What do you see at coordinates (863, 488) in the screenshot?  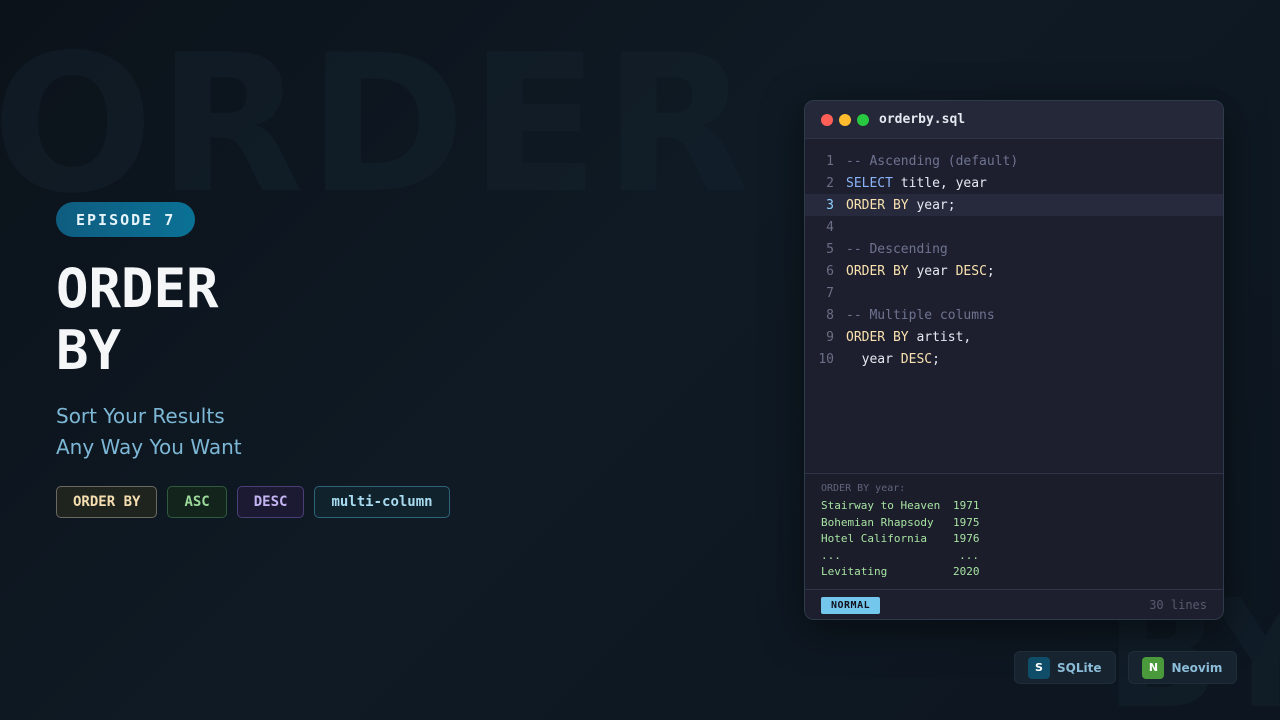 I see `results-title: ORDER BY year:` at bounding box center [863, 488].